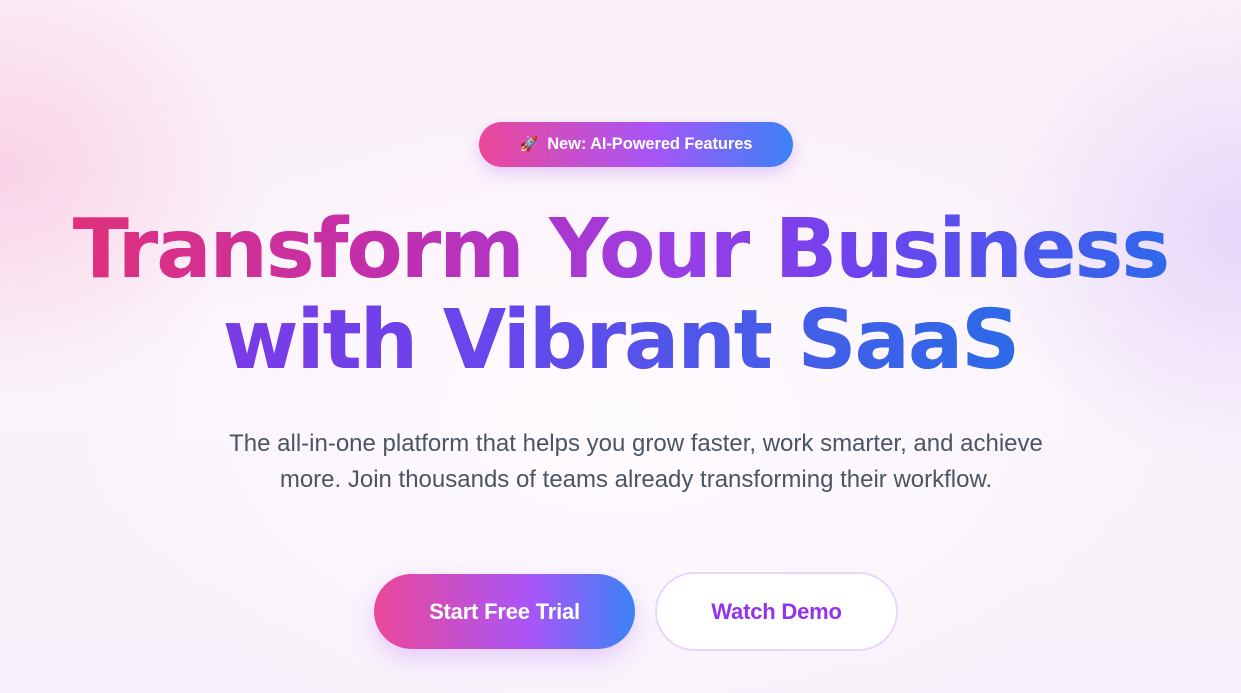  Describe the element at coordinates (776, 611) in the screenshot. I see `watch-demo-button: Watch Demo` at that location.